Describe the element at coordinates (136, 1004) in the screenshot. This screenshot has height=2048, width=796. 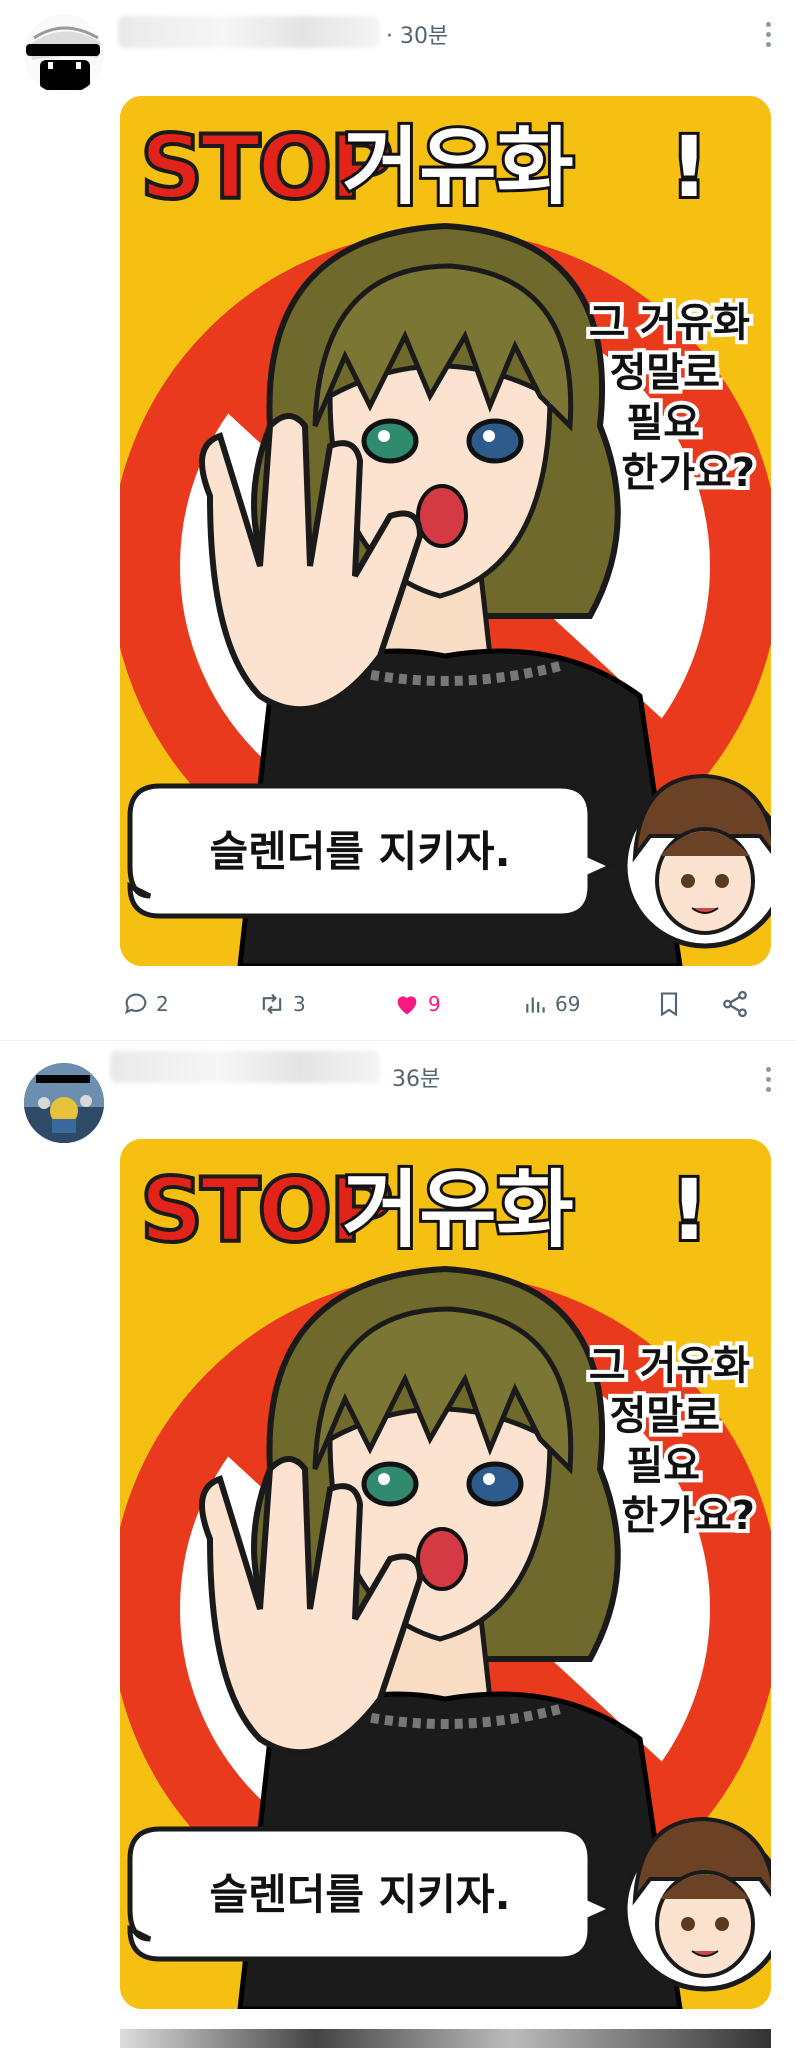
I see `reply-icon` at that location.